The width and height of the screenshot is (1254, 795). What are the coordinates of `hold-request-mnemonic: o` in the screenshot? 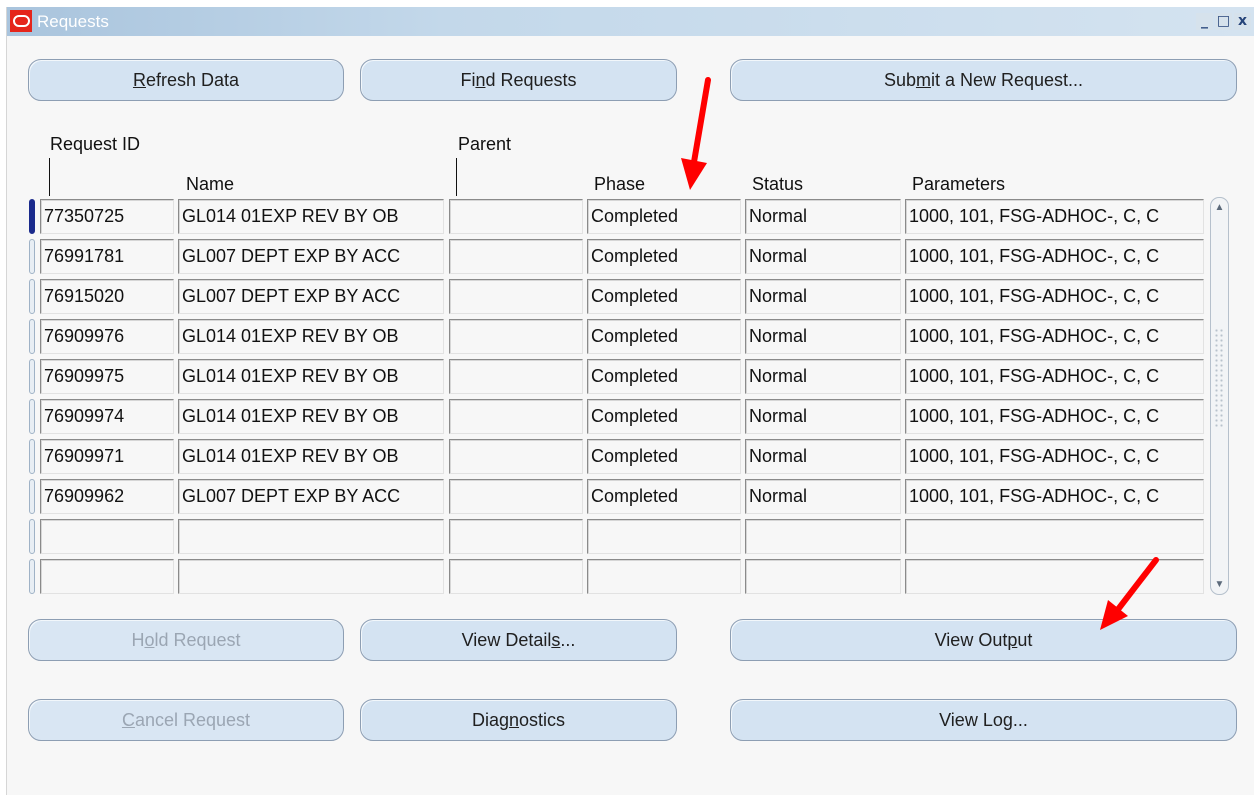 It's located at (149, 639).